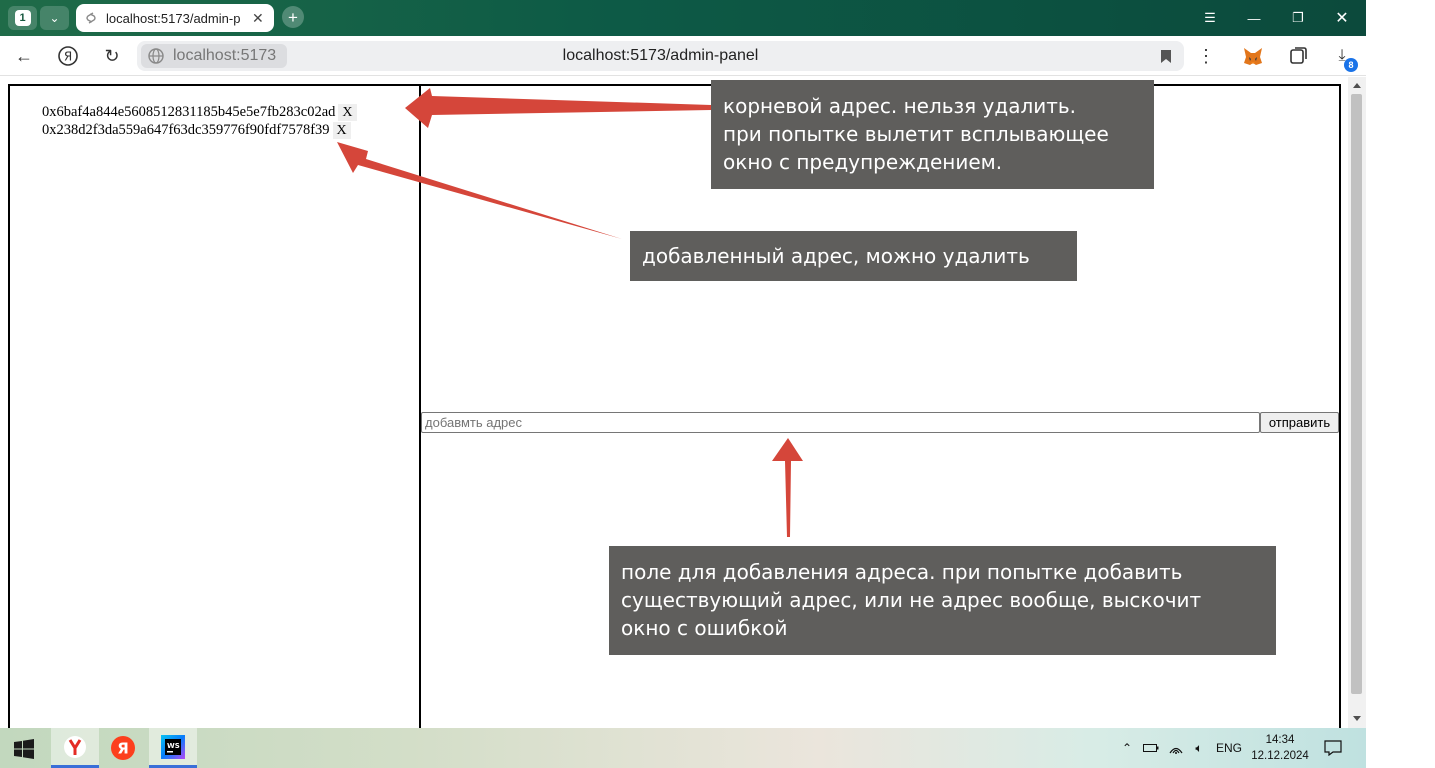 This screenshot has width=1435, height=768. What do you see at coordinates (225, 55) in the screenshot?
I see `site-host: localhost:5173` at bounding box center [225, 55].